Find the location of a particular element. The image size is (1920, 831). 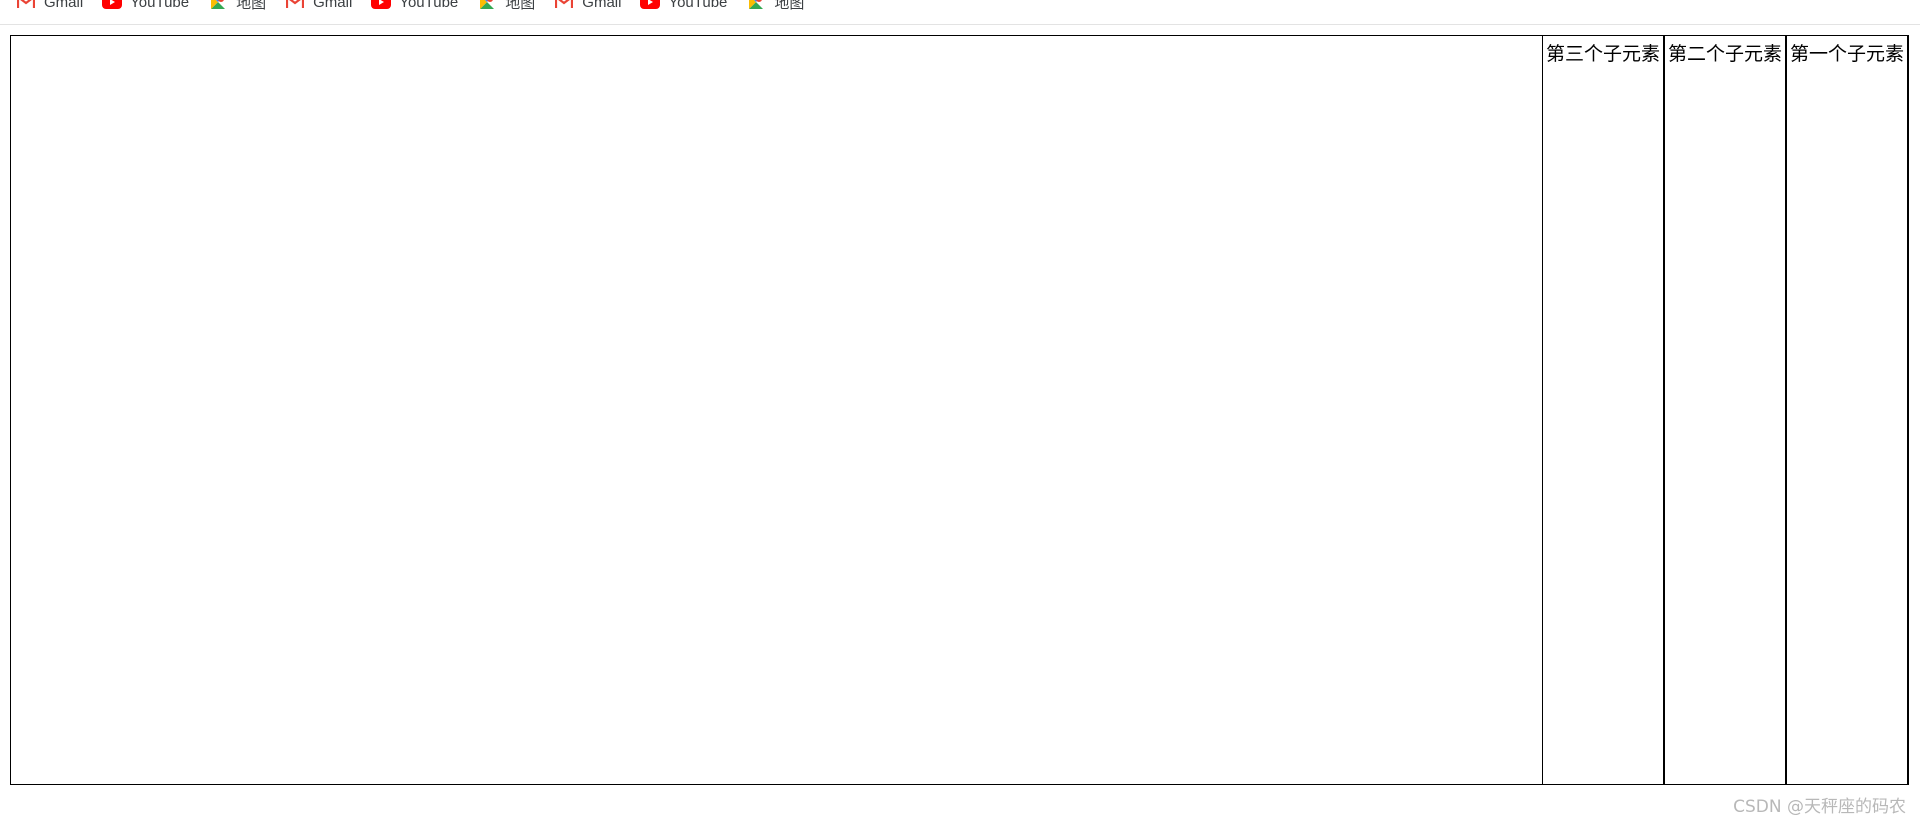

csdn-watermark: CSDN @天秤座的码农 is located at coordinates (1819, 807).